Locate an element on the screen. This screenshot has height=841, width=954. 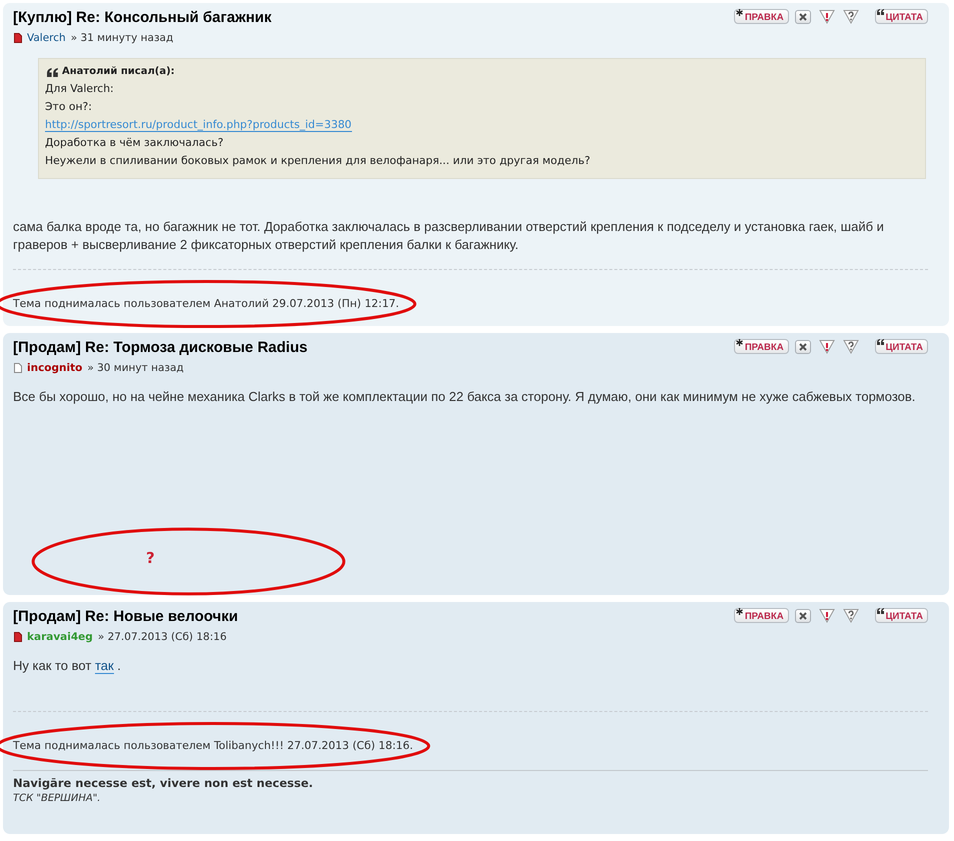
post-text: сама балка вроде та, но багажник не тот. Доработка заключалась в разсверливании отверстий крепления к подседелу и установка гаек, шайб и граверов + высверливание 2 фиксаторных отверстий крепления балки к багажнику. is located at coordinates (449, 236).